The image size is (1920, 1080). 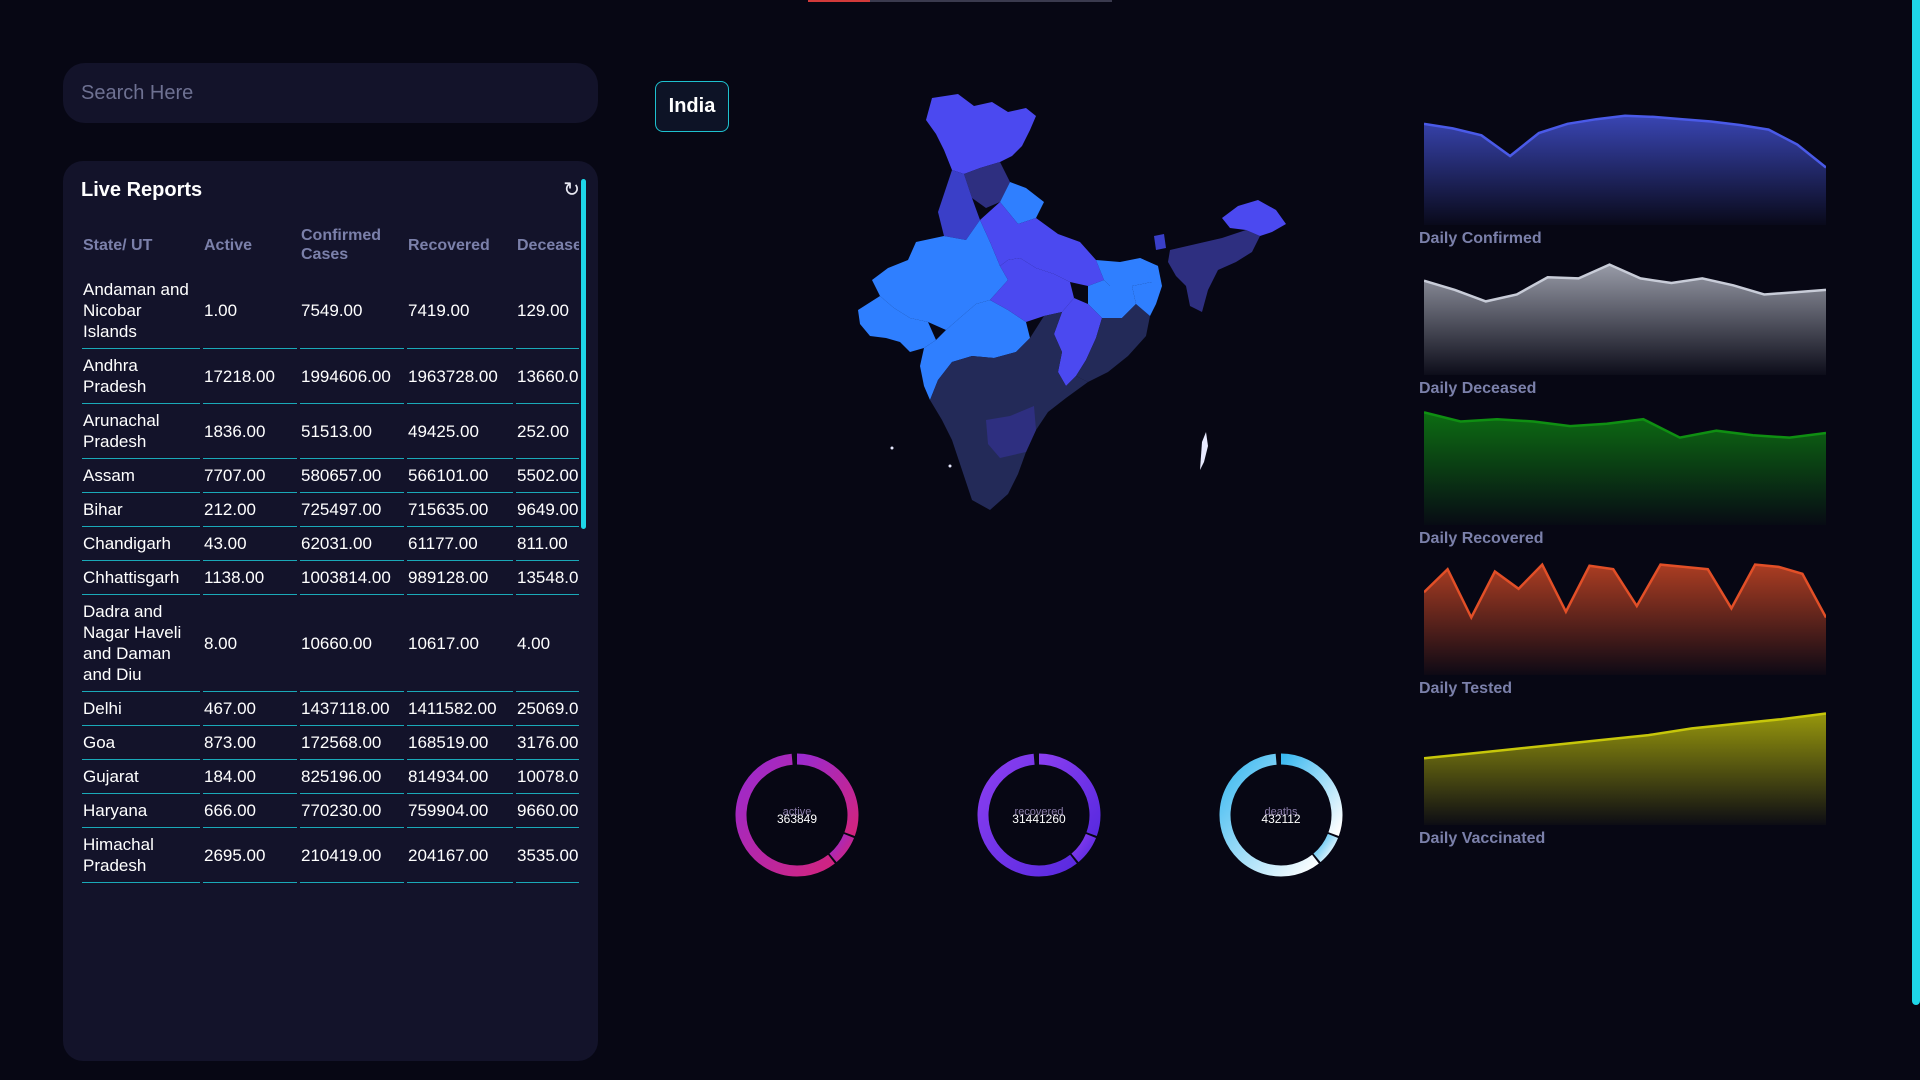 I want to click on cell-confirmed: 770230.00, so click(x=352, y=811).